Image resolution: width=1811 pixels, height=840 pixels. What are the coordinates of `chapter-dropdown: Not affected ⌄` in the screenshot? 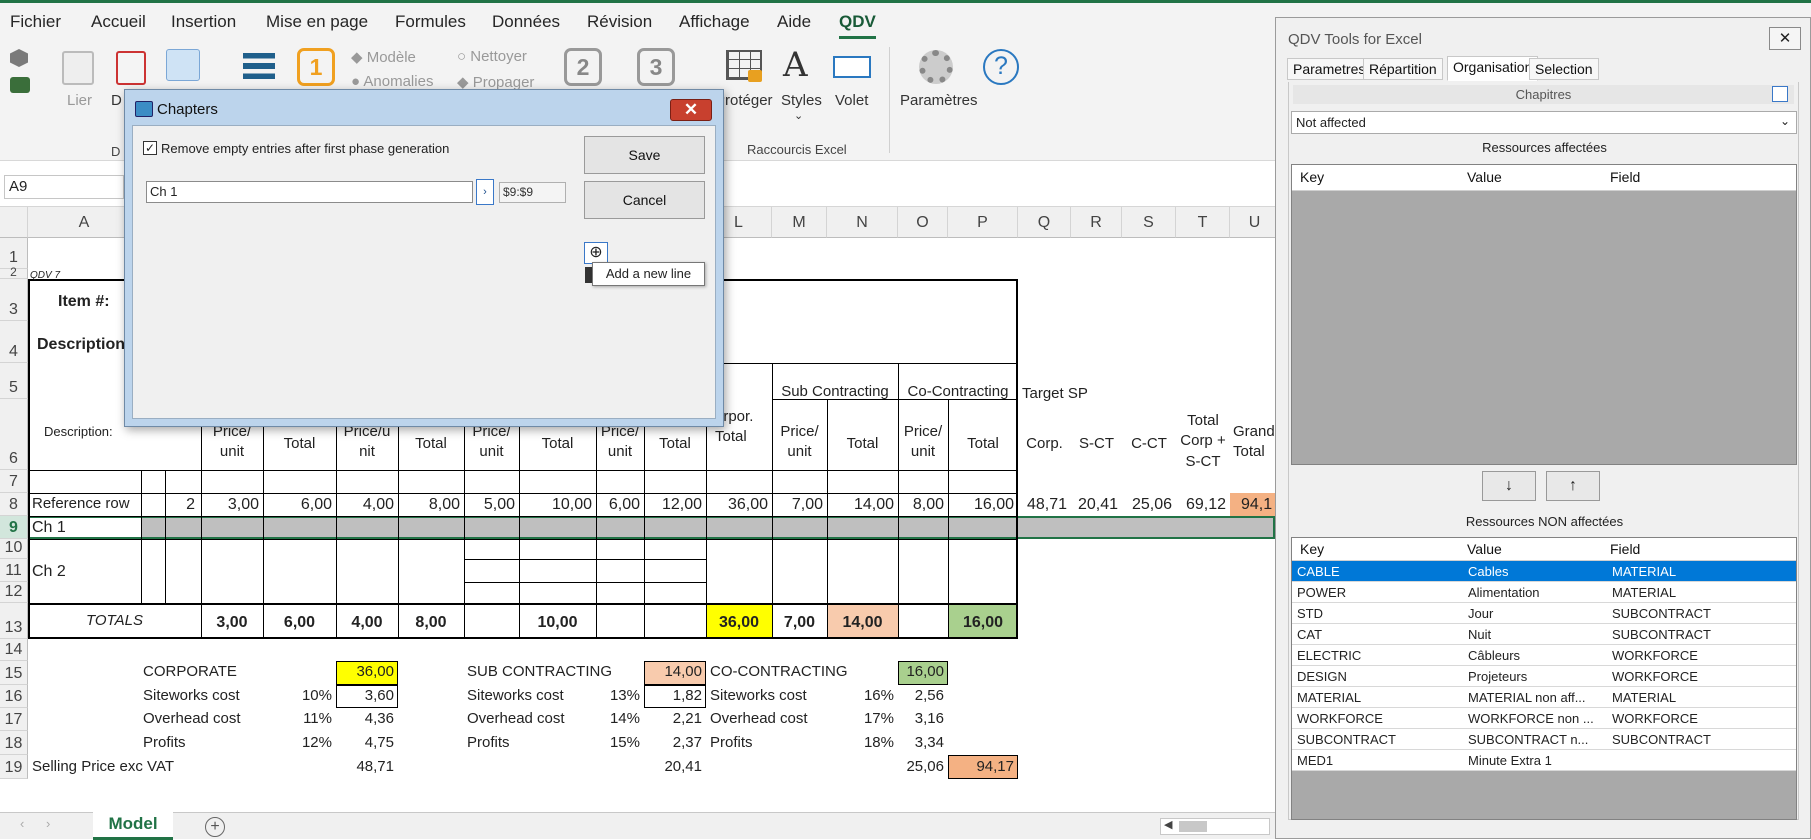 It's located at (1544, 122).